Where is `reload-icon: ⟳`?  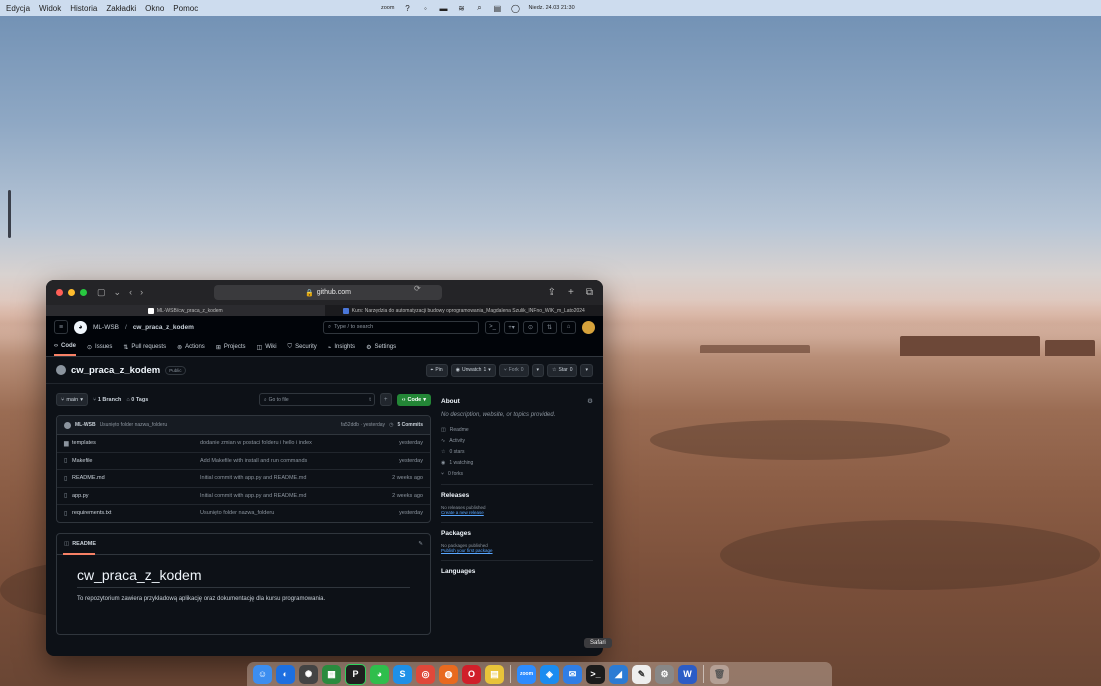
reload-icon: ⟳ is located at coordinates (417, 288).